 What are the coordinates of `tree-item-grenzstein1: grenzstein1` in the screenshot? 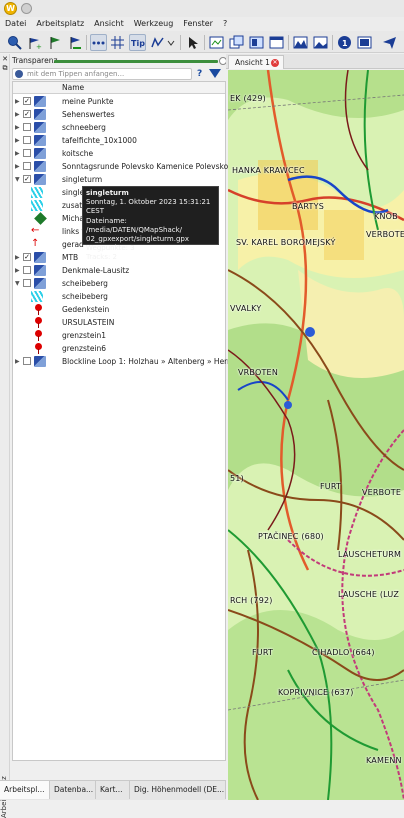 It's located at (119, 335).